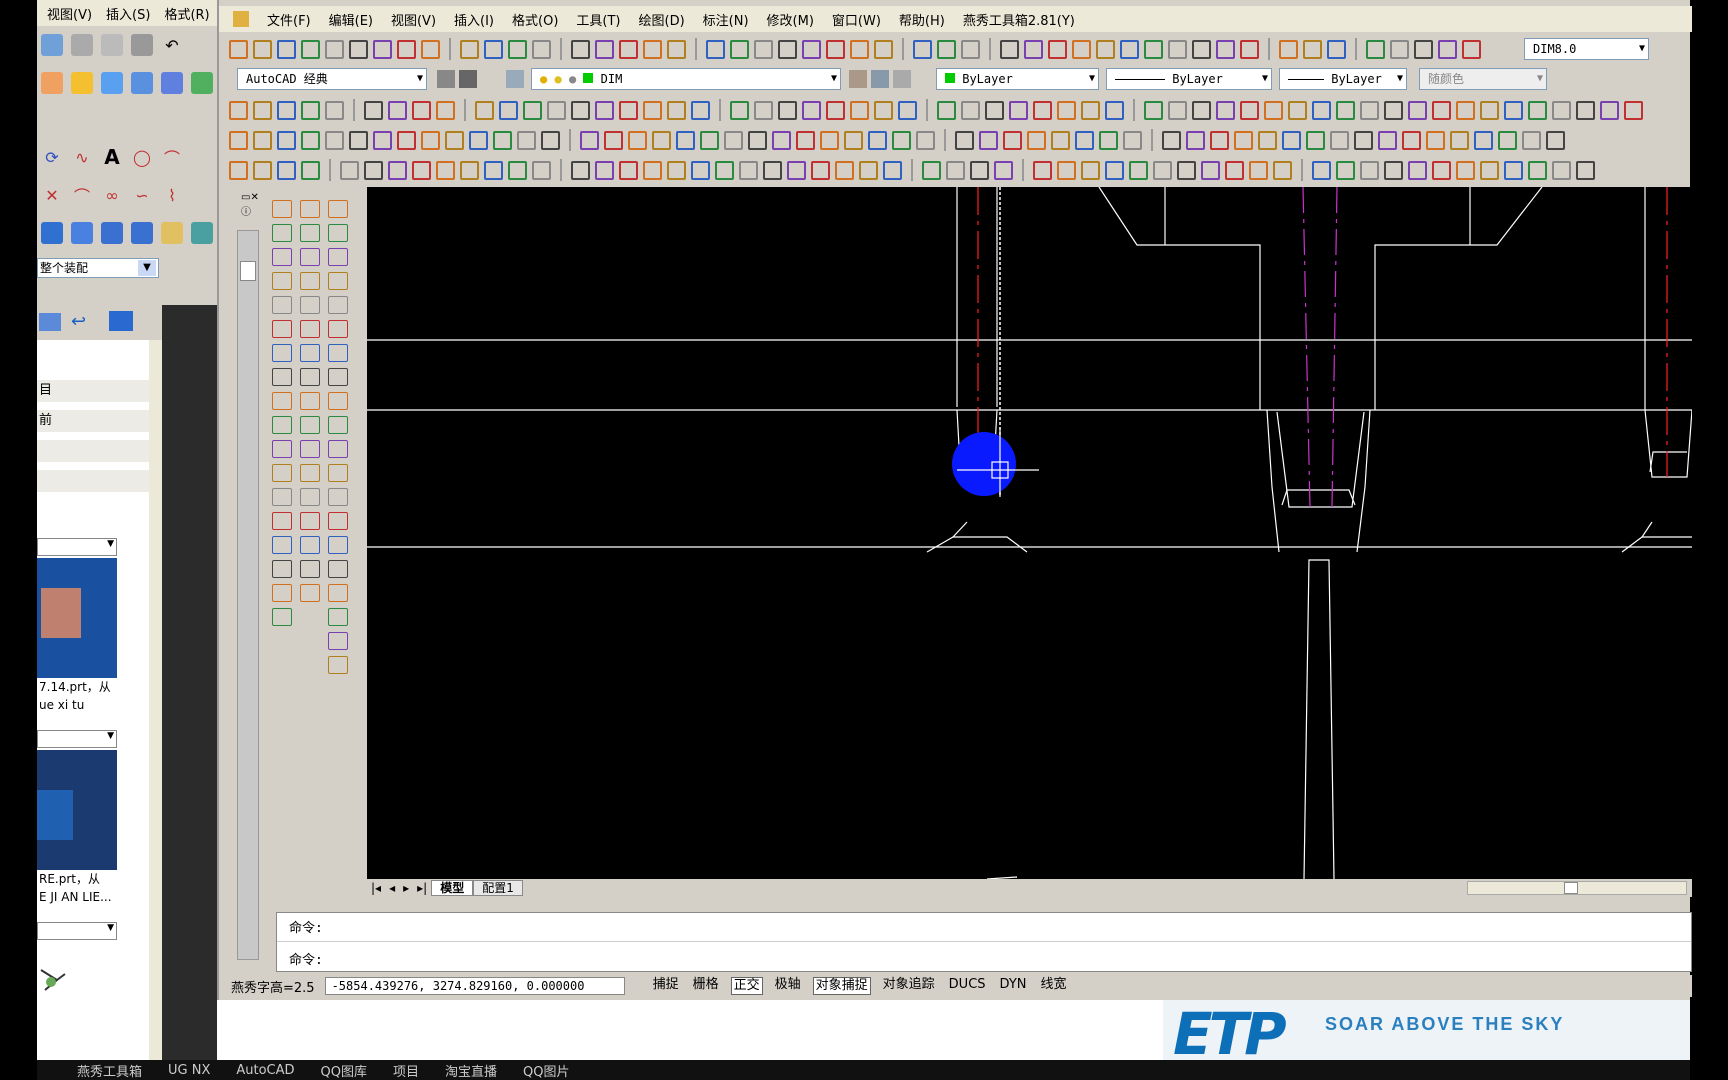  Describe the element at coordinates (406, 888) in the screenshot. I see `tab-nav-next-icon: ▸` at that location.